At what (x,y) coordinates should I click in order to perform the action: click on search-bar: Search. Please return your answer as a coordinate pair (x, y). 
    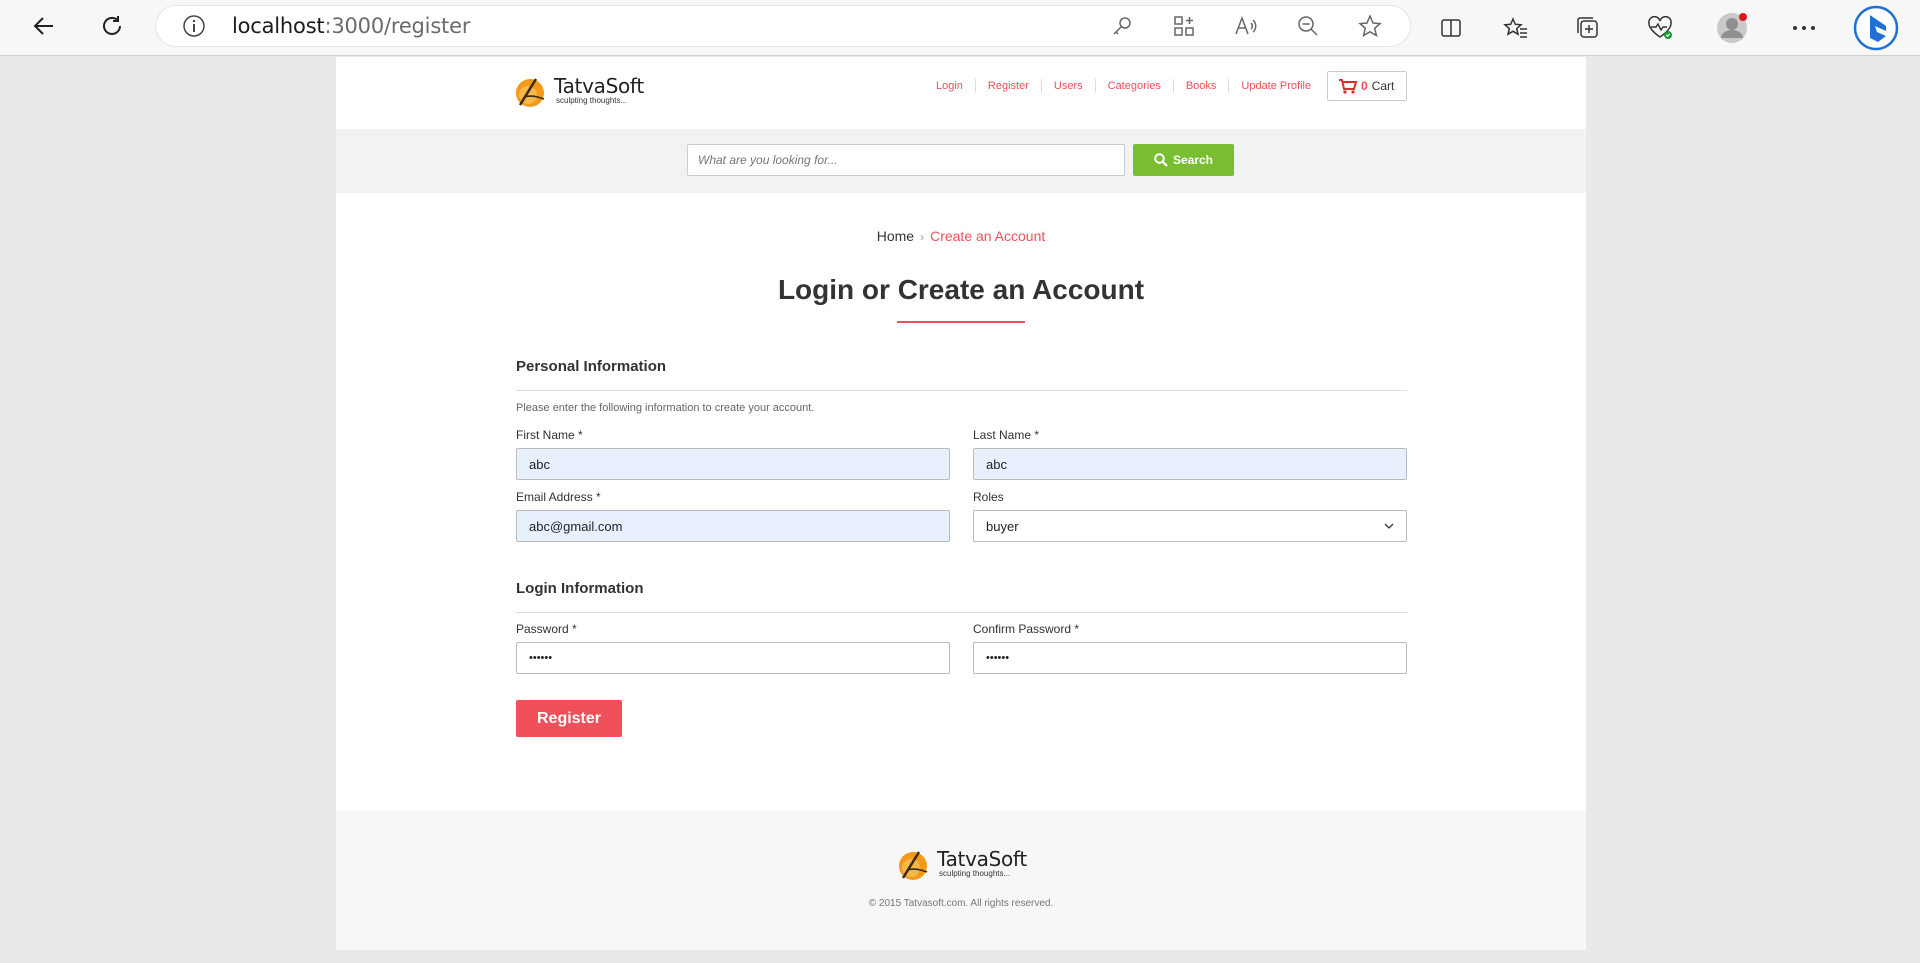
    Looking at the image, I should click on (961, 161).